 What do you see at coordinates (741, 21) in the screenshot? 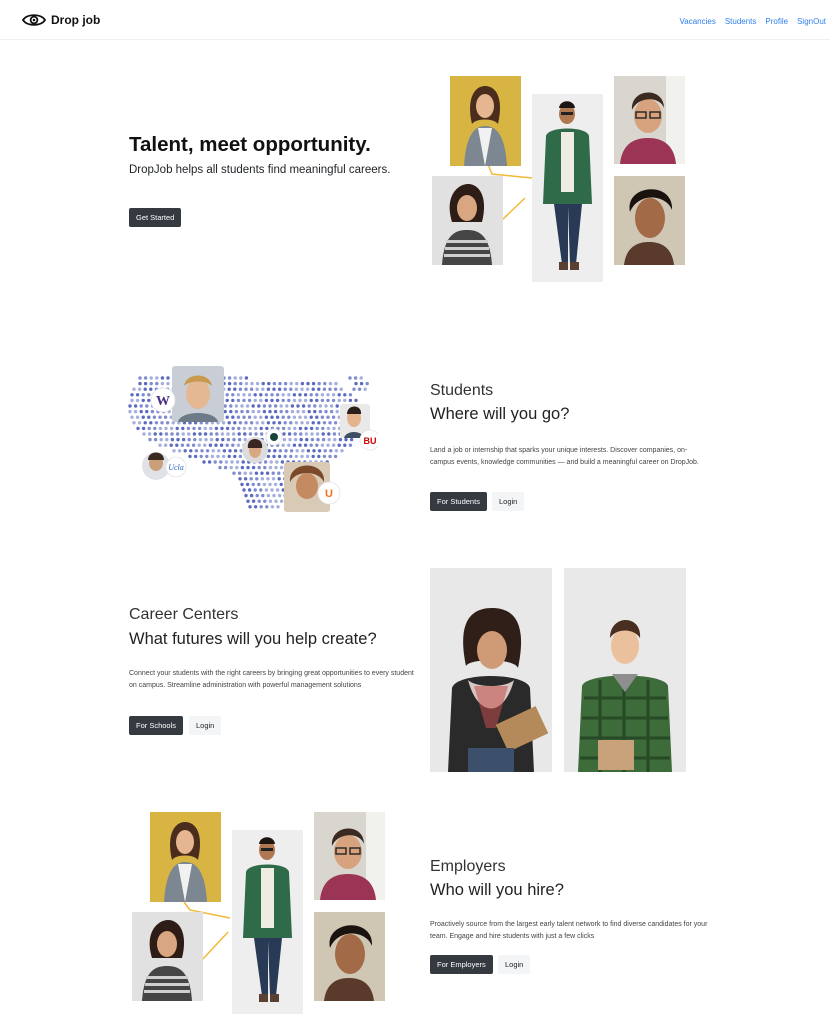
I see `nav-link-students: Students` at bounding box center [741, 21].